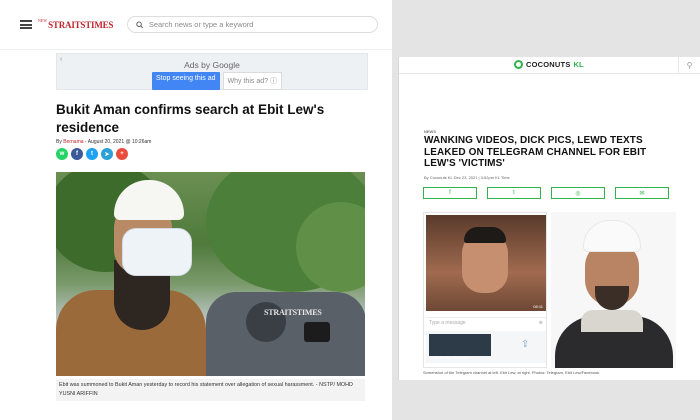 This screenshot has height=420, width=700. Describe the element at coordinates (262, 24) in the screenshot. I see `search-input` at that location.